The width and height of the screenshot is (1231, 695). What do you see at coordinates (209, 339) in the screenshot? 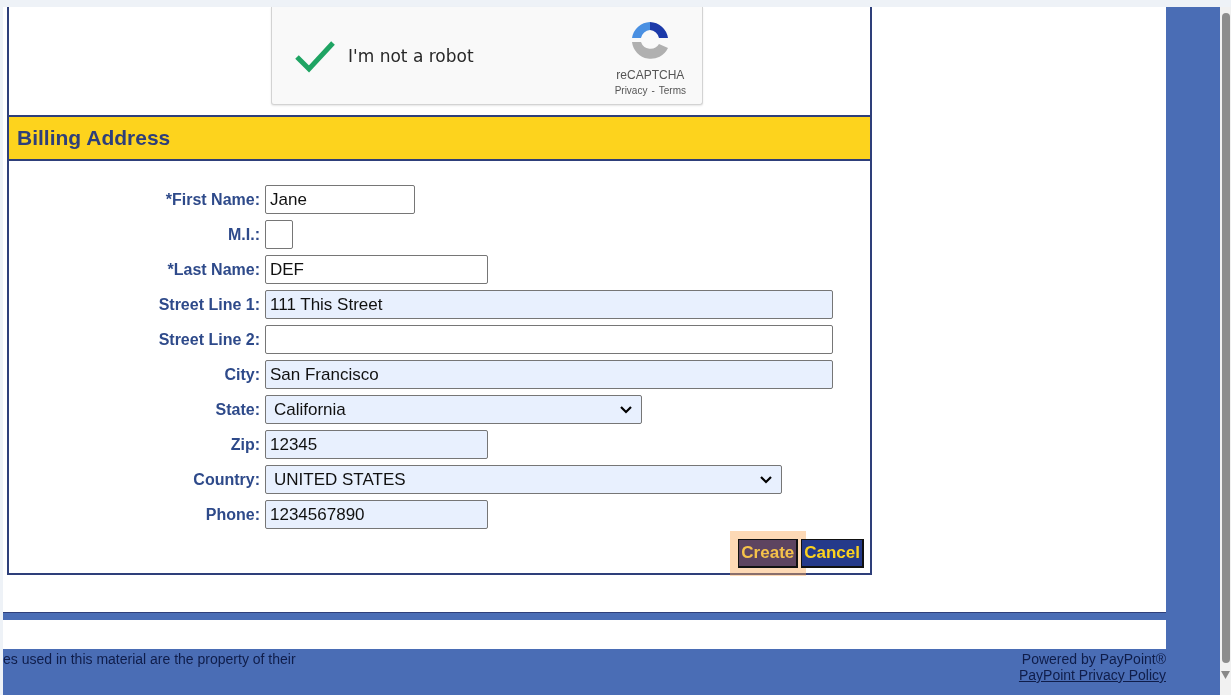
I see `field-label: Street Line 2:` at bounding box center [209, 339].